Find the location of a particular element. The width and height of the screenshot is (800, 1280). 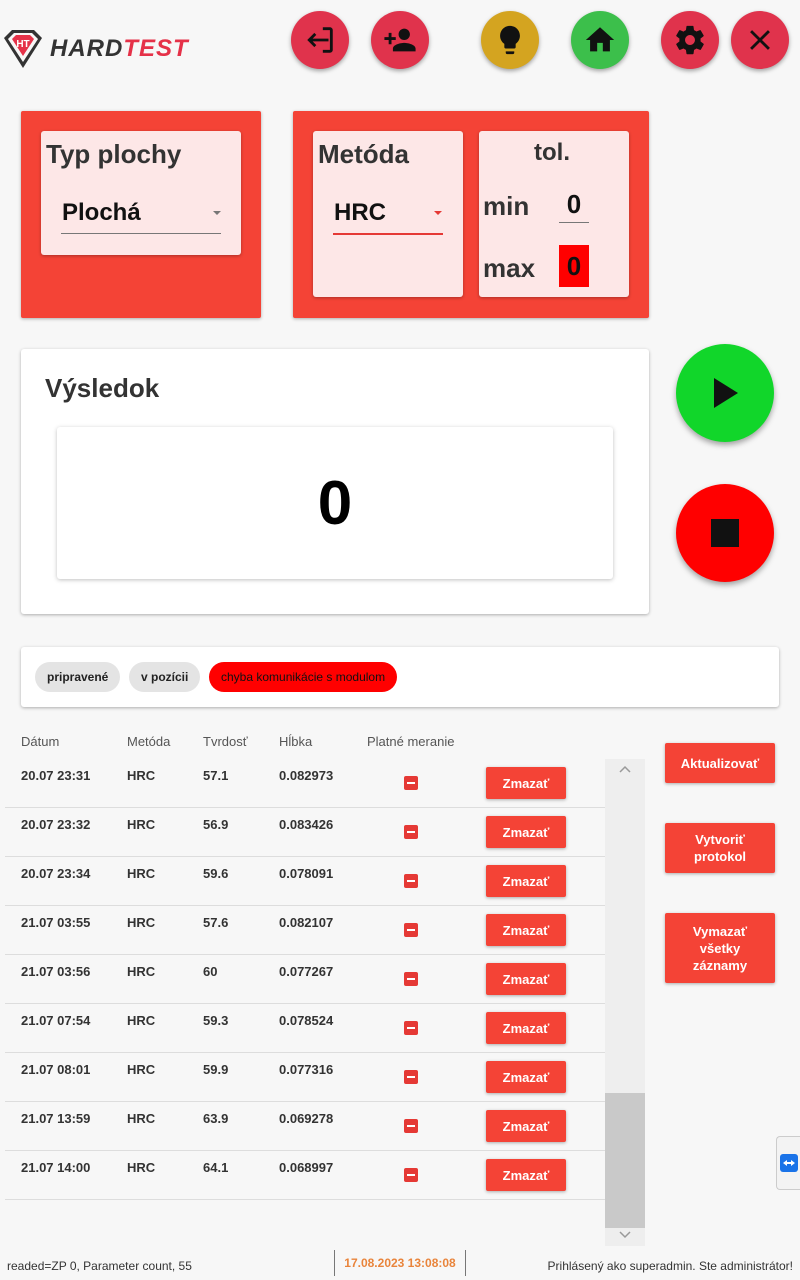

login-icon is located at coordinates (320, 40).